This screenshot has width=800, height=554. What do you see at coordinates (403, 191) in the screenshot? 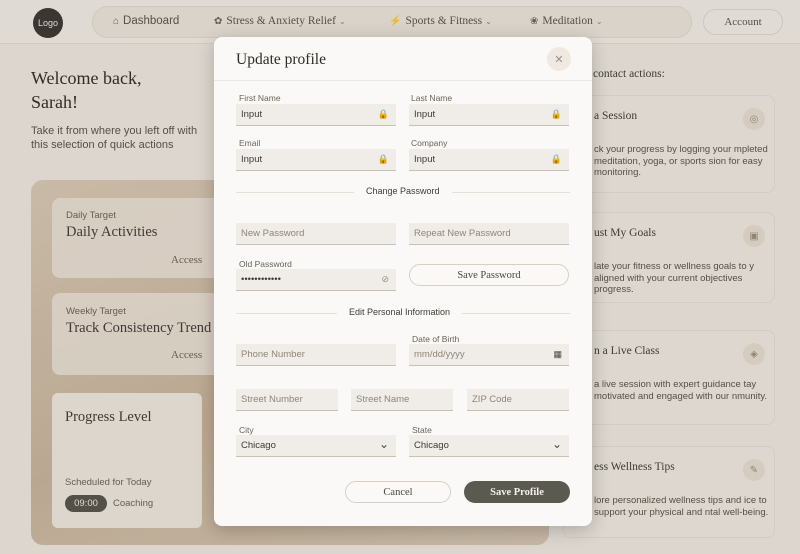
I see `change-password-heading: Change Password` at bounding box center [403, 191].